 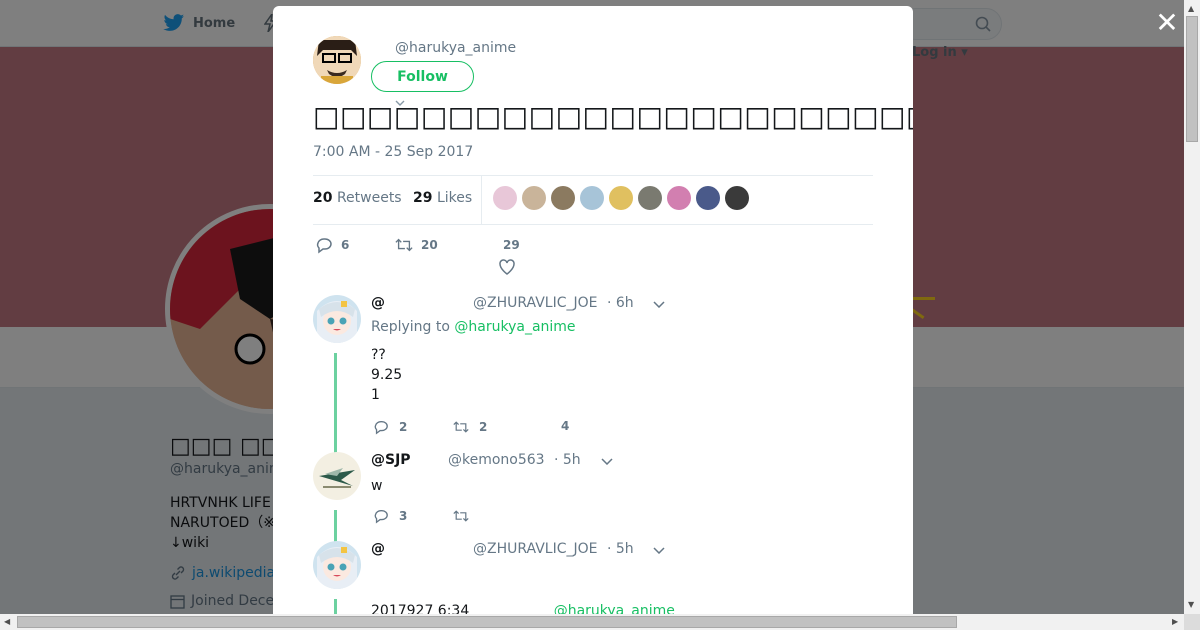 I want to click on vertical-scroll-thumb, so click(x=1192, y=79).